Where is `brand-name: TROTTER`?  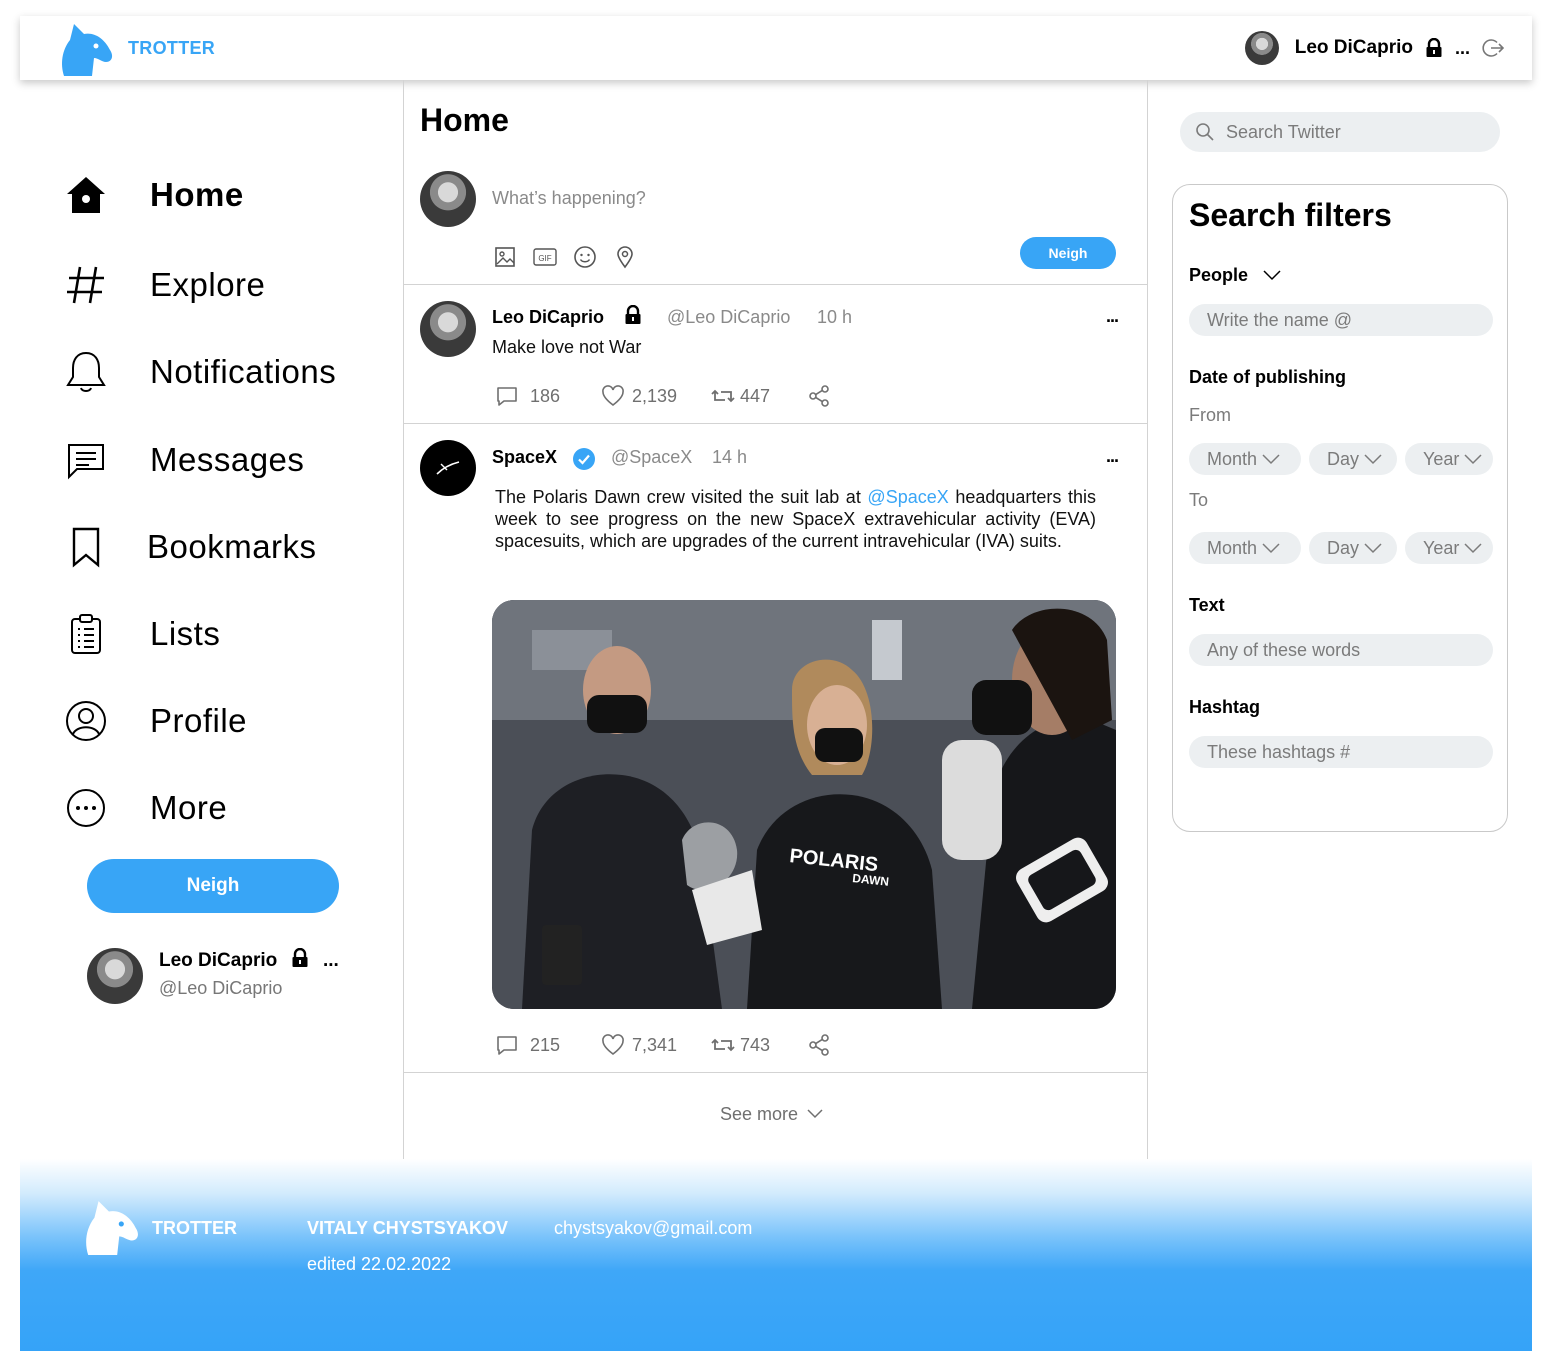 brand-name: TROTTER is located at coordinates (171, 48).